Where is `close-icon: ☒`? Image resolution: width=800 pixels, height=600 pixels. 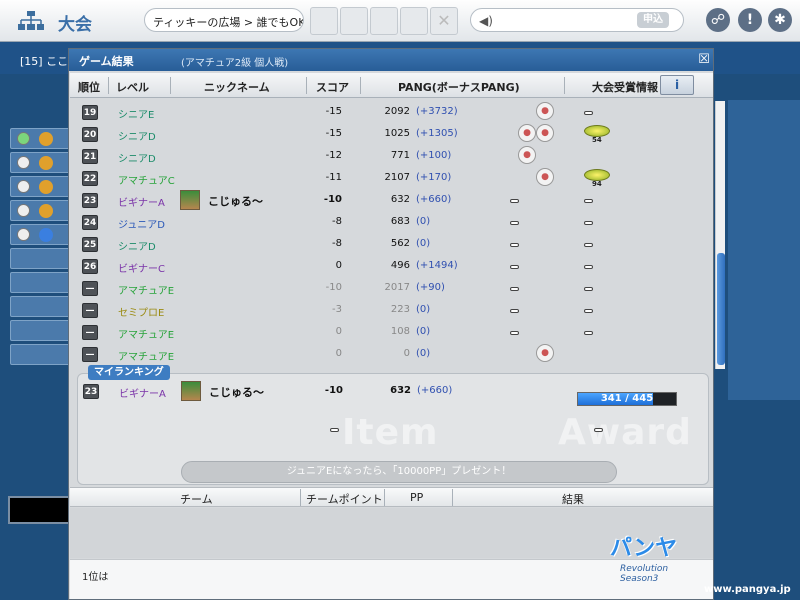
close-icon: ☒ is located at coordinates (704, 59).